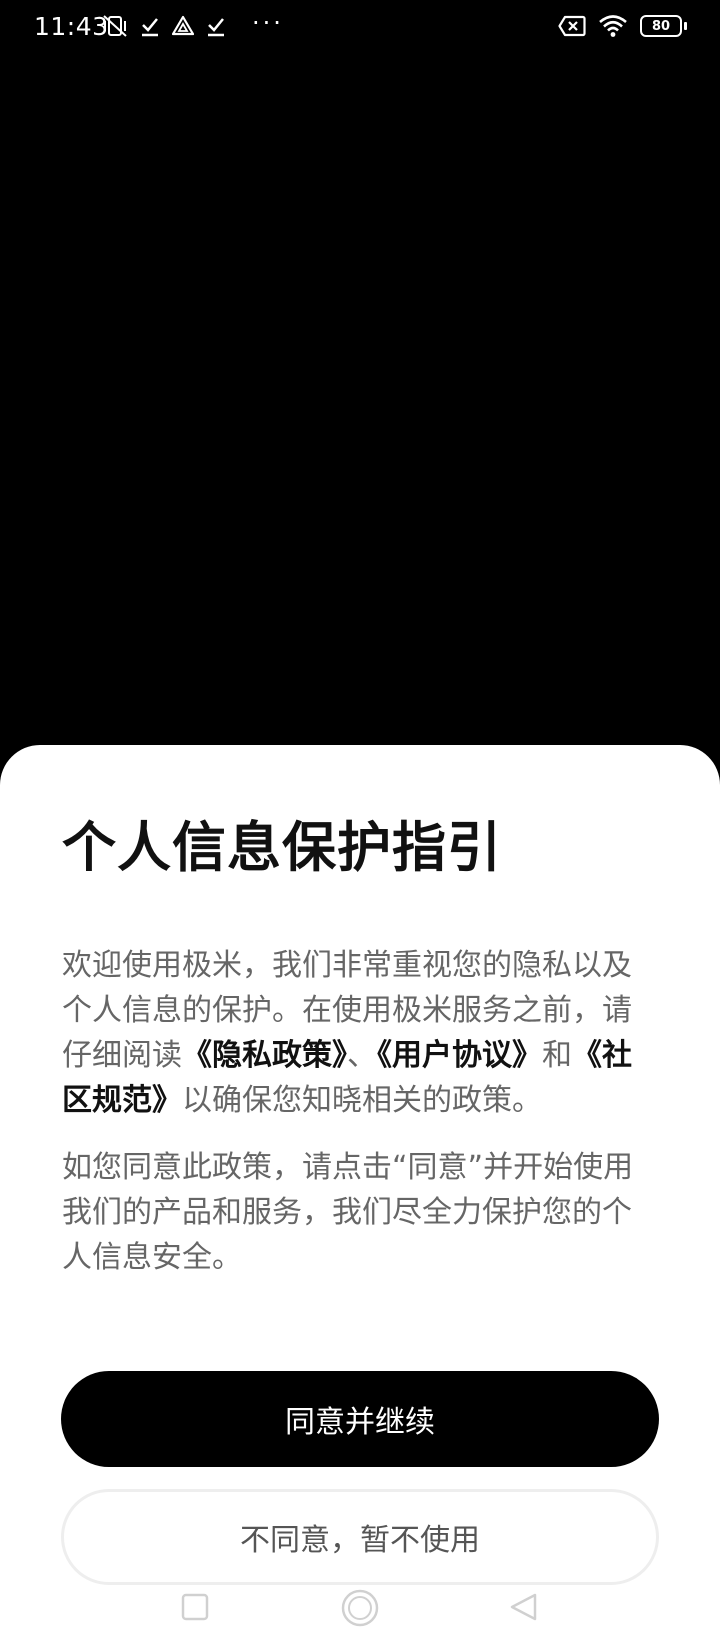 The height and width of the screenshot is (1650, 720). What do you see at coordinates (661, 26) in the screenshot?
I see `battery-level: 80` at bounding box center [661, 26].